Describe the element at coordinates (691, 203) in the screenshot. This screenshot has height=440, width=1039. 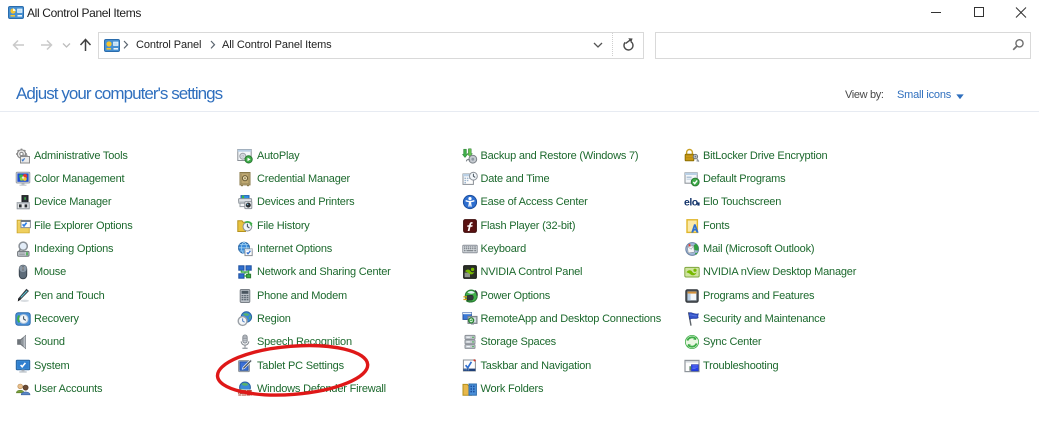
I see `svg-text: elo` at that location.